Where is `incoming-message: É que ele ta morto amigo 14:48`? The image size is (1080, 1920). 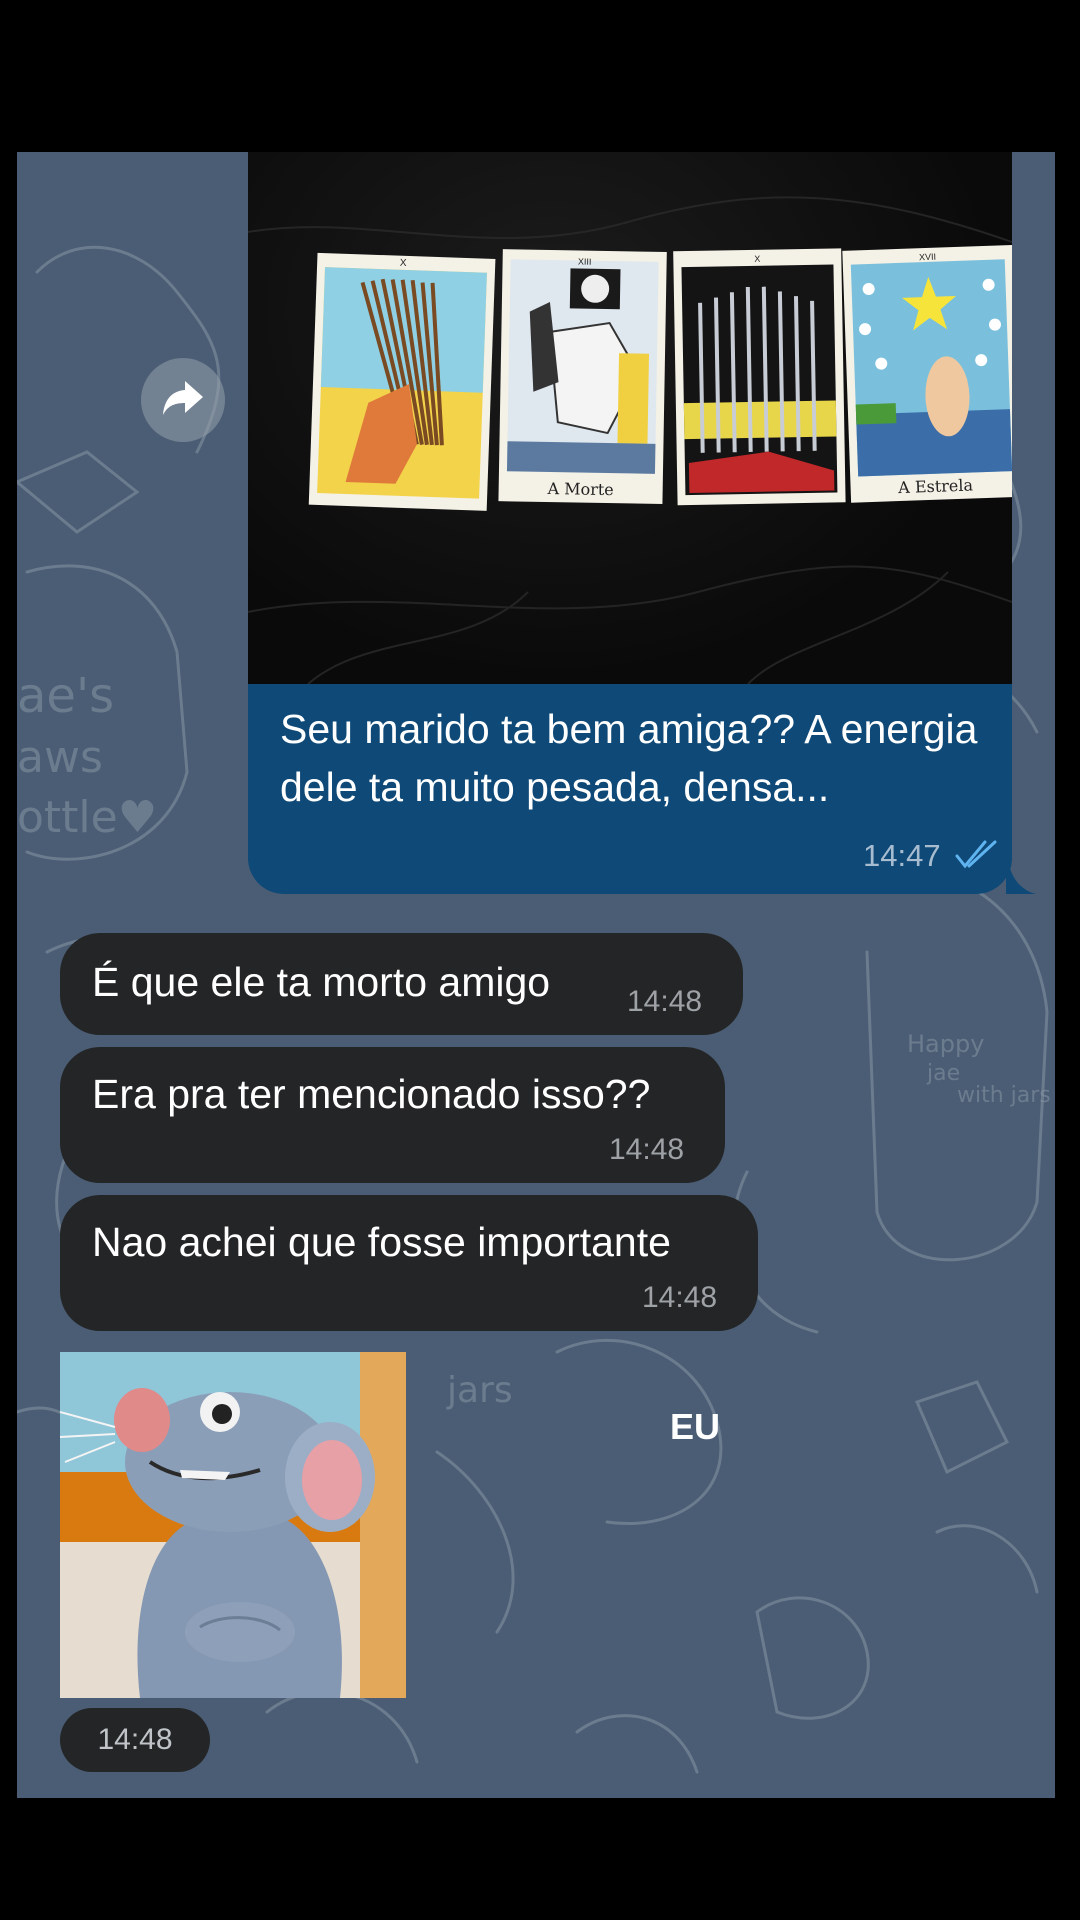 incoming-message: É que ele ta morto amigo 14:48 is located at coordinates (401, 984).